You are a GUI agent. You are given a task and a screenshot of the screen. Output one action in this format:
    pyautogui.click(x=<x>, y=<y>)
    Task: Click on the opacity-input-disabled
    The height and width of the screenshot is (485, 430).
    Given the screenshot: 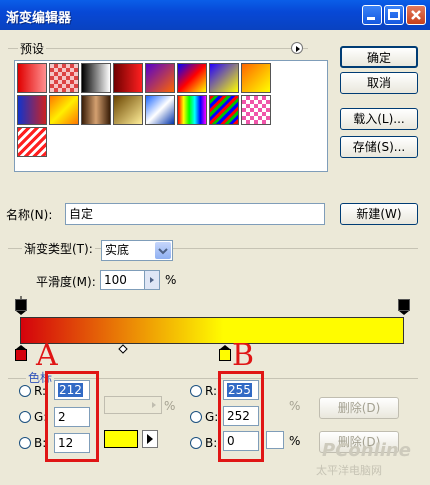 What is the action you would take?
    pyautogui.click(x=133, y=405)
    